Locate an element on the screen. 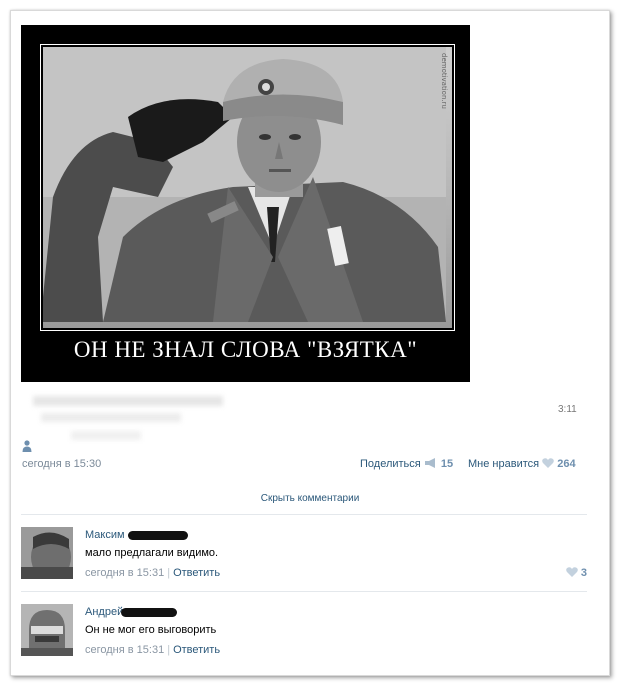 This screenshot has height=688, width=620. comment-author: Максим is located at coordinates (136, 535).